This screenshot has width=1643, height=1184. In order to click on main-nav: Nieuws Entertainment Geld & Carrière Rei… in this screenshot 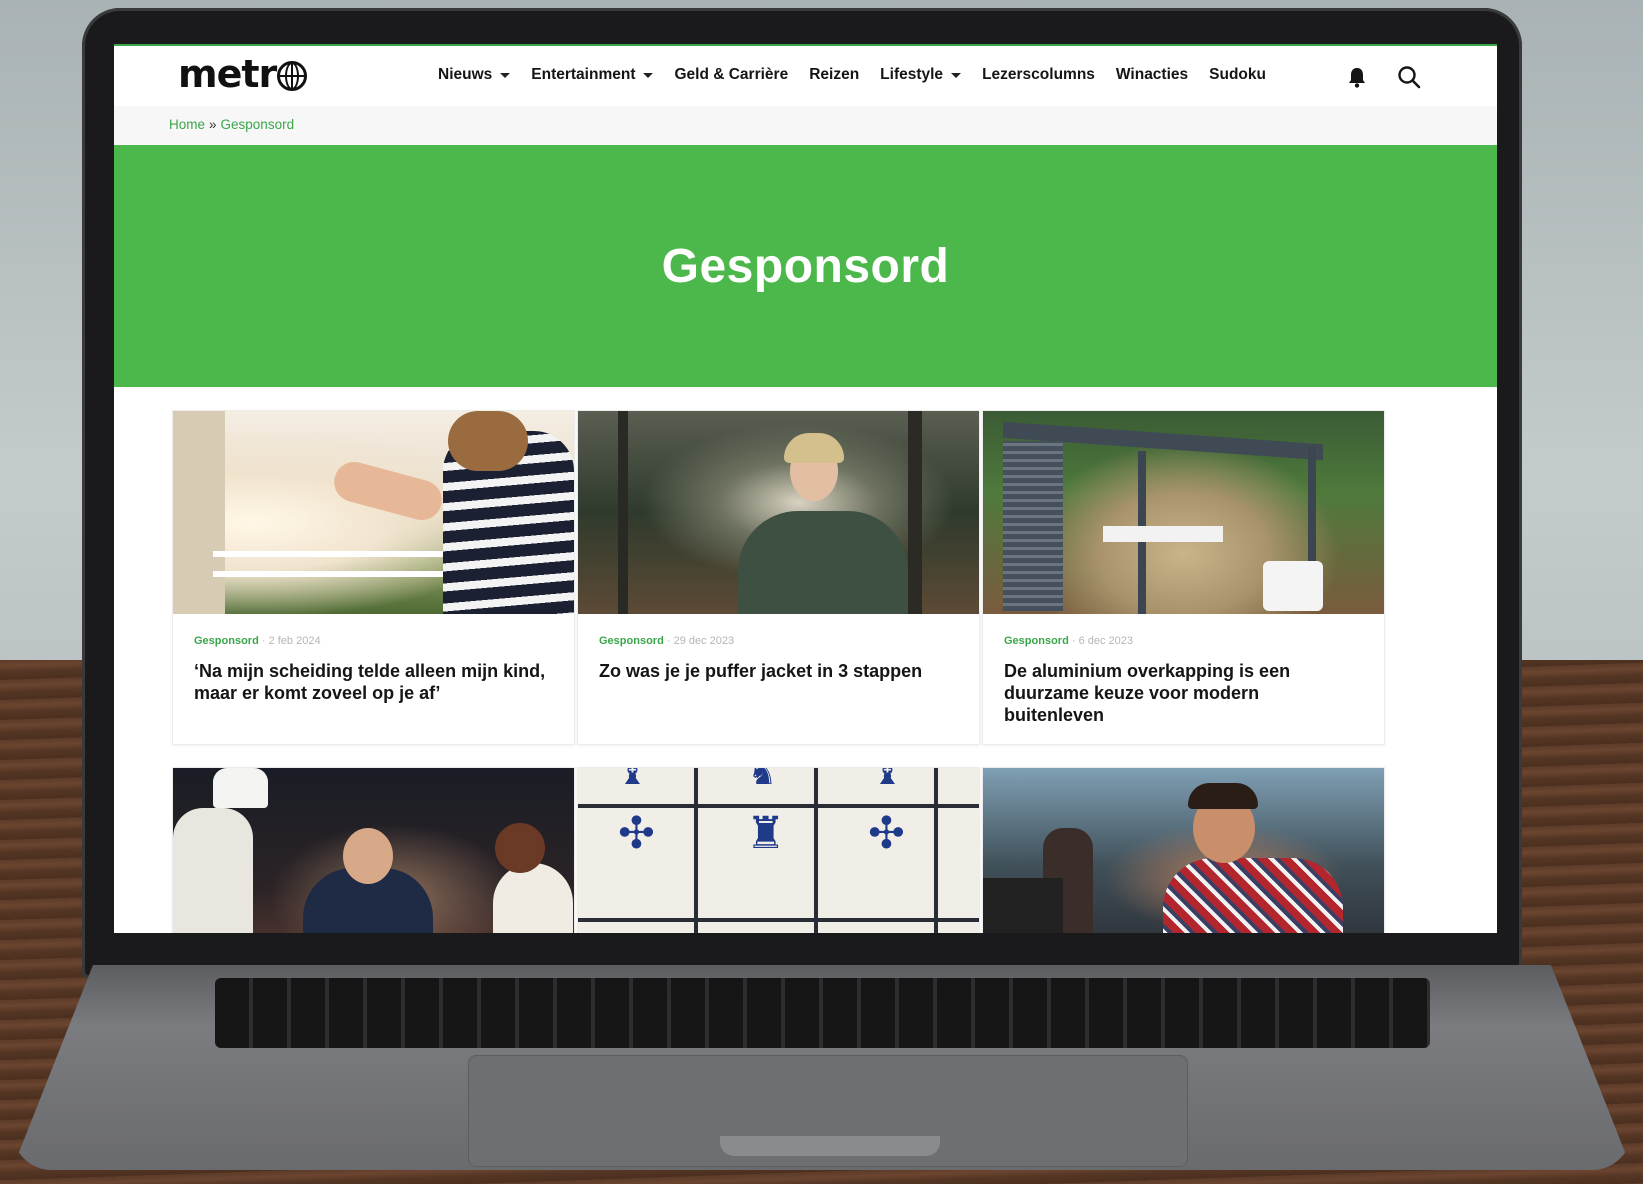, I will do `click(852, 75)`.